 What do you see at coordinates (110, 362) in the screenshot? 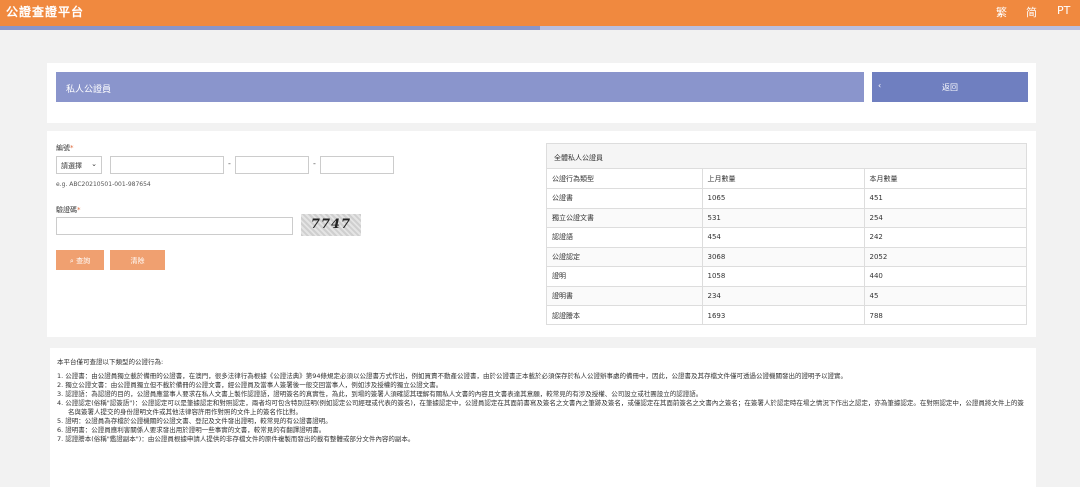
I see `notes-intro: 本平台僅可查證以下類型的公證行為:` at bounding box center [110, 362].